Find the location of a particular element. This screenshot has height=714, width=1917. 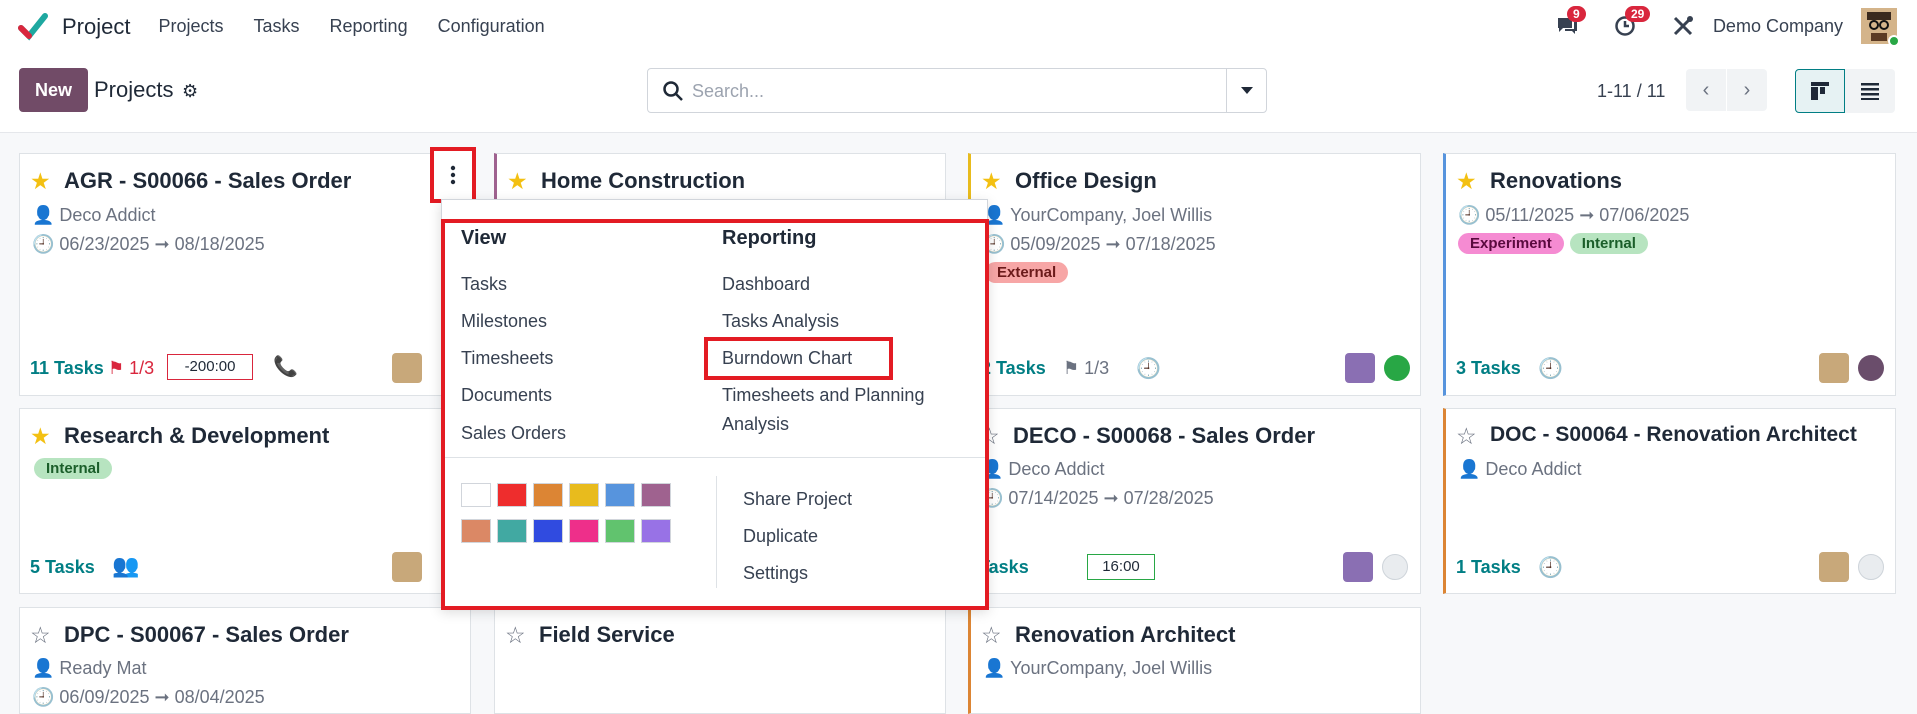

project-title: Research & Development is located at coordinates (197, 435).